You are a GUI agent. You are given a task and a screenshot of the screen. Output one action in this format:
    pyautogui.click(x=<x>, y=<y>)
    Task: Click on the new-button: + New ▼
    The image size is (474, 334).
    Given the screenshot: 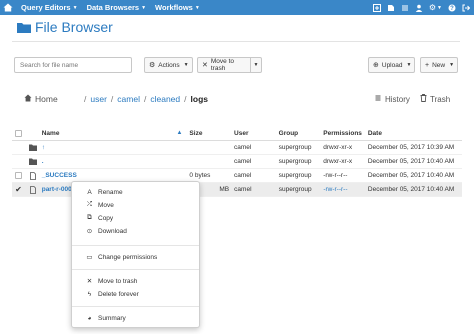 What is the action you would take?
    pyautogui.click(x=439, y=65)
    